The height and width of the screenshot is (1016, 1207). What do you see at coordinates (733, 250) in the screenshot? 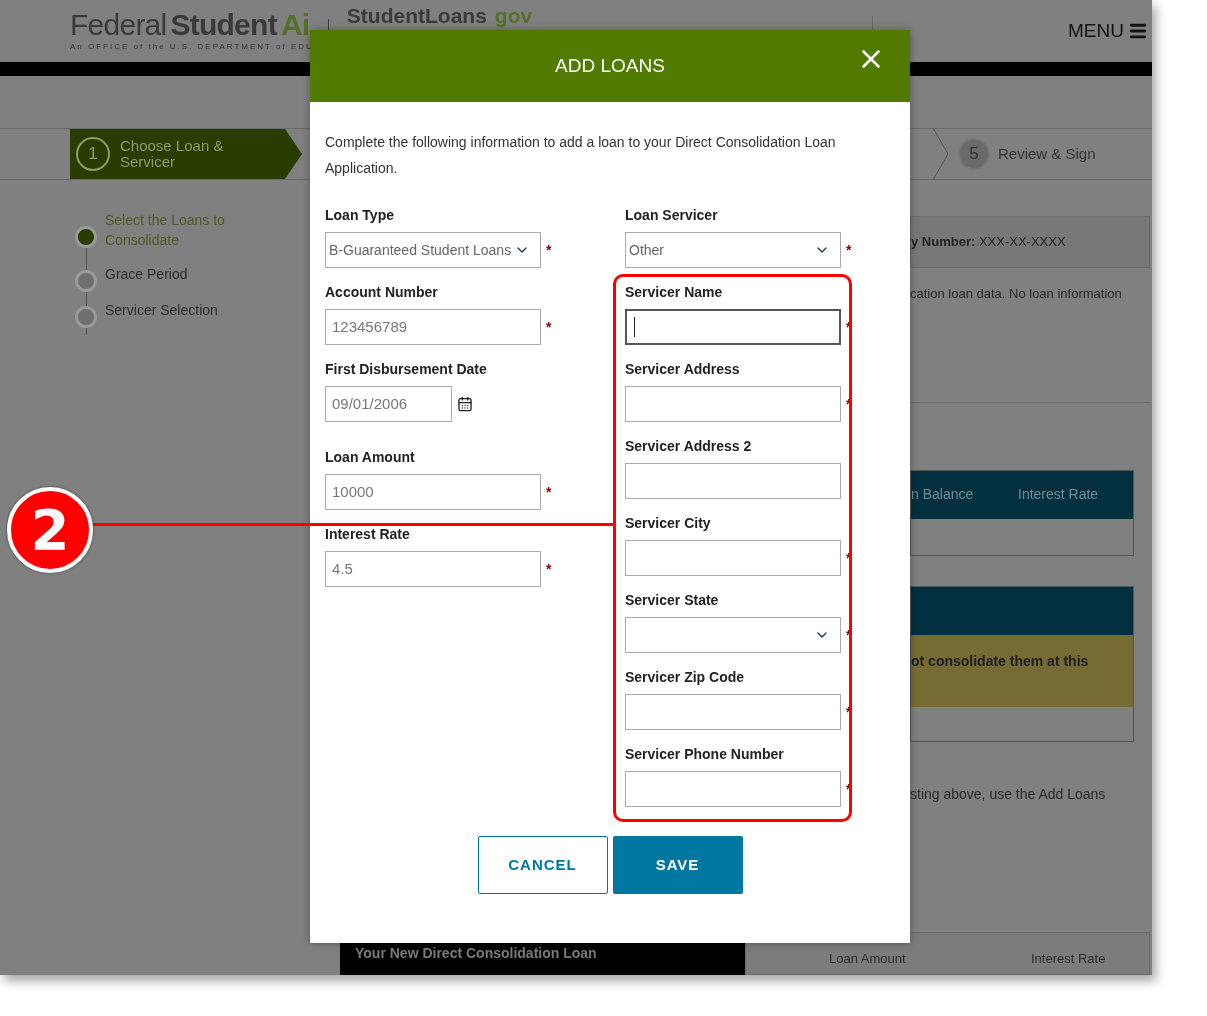
I see `select-field: Other` at bounding box center [733, 250].